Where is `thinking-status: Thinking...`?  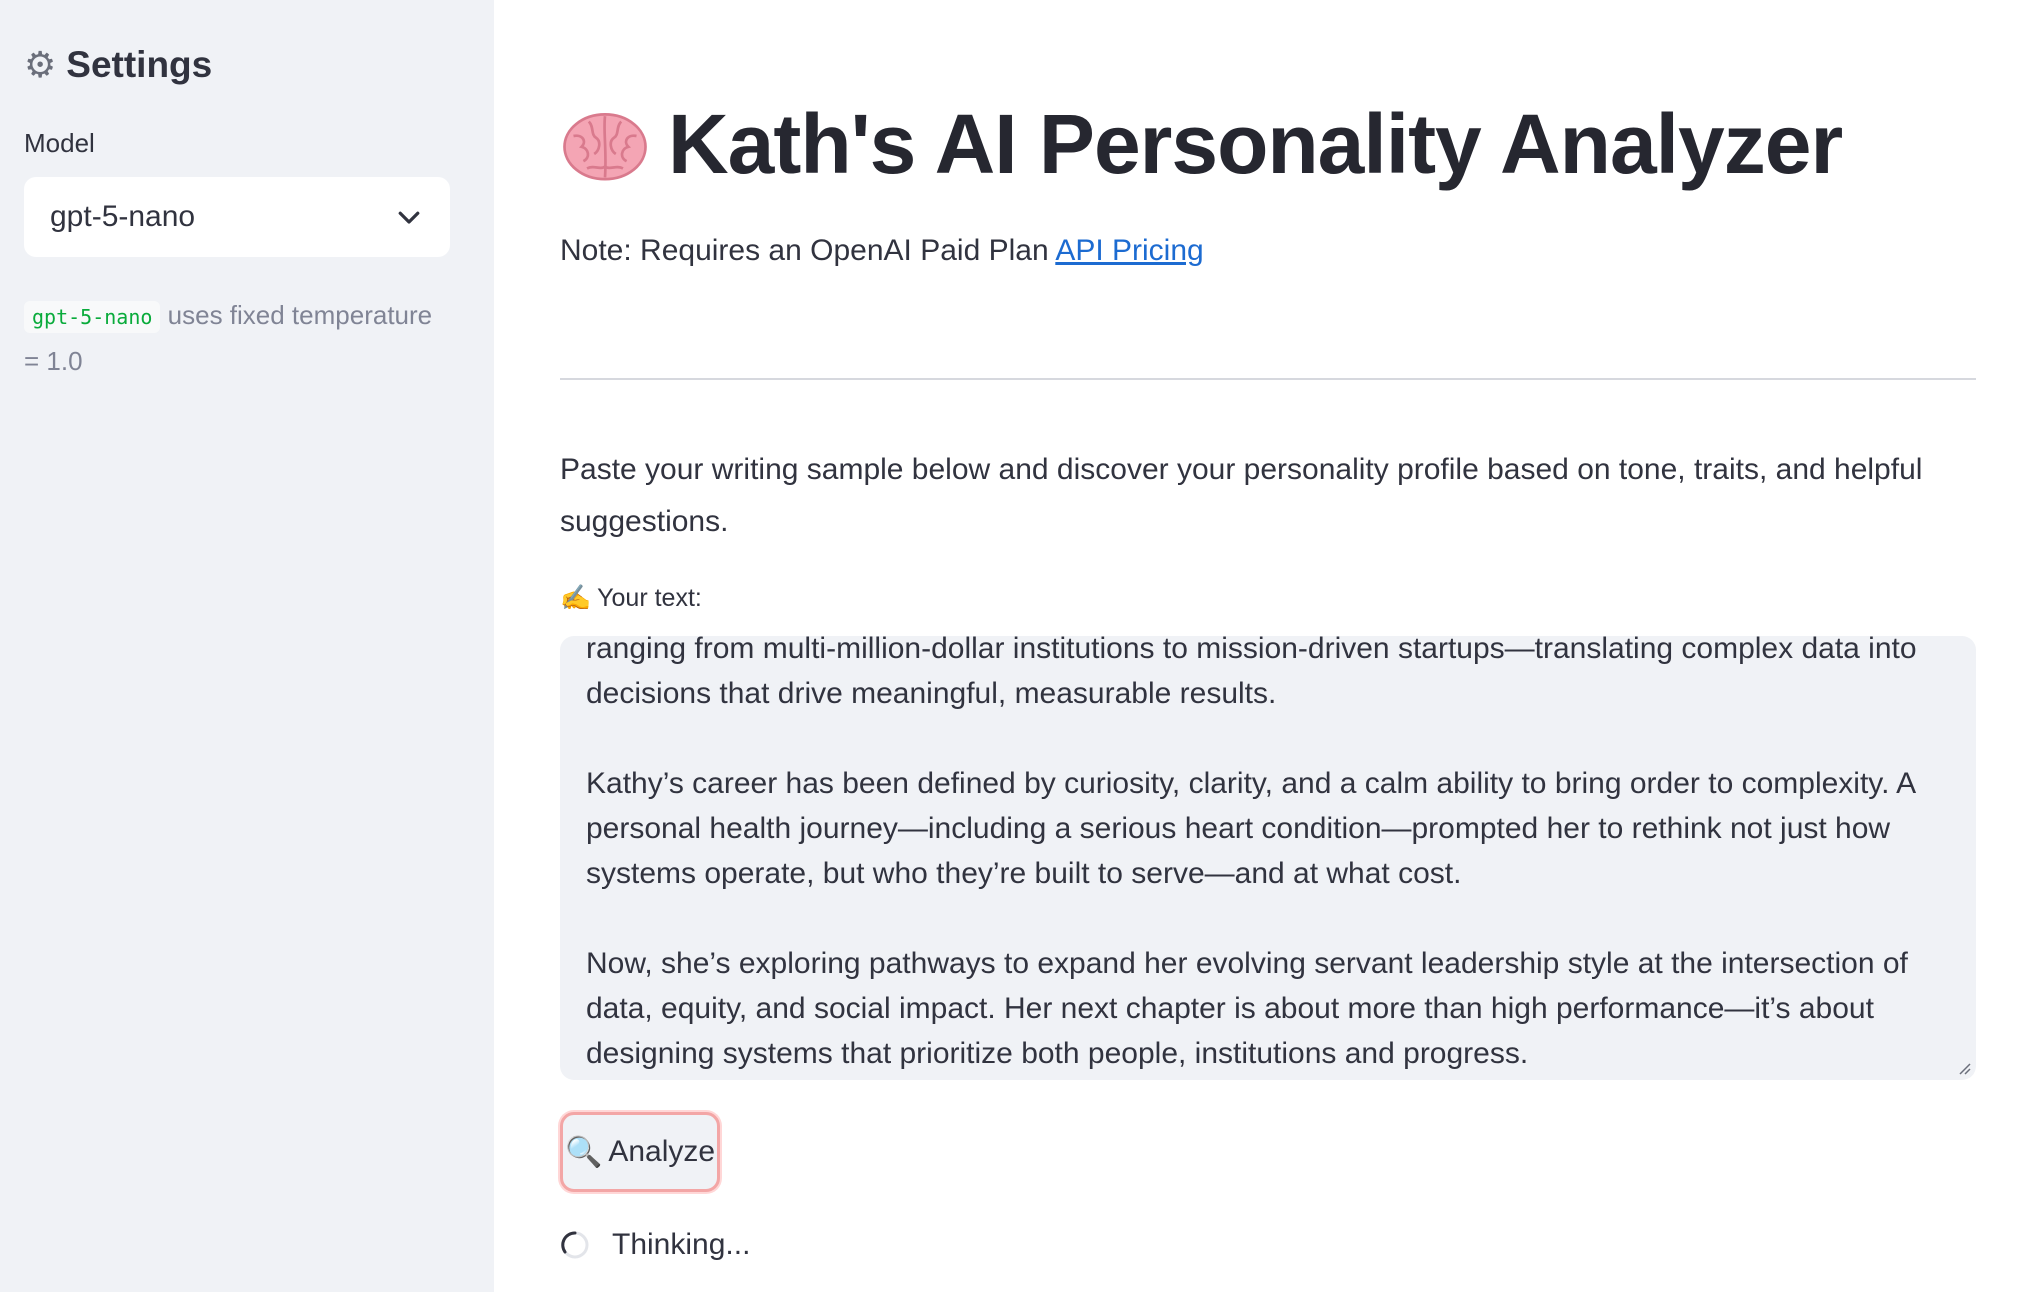
thinking-status: Thinking... is located at coordinates (655, 1245).